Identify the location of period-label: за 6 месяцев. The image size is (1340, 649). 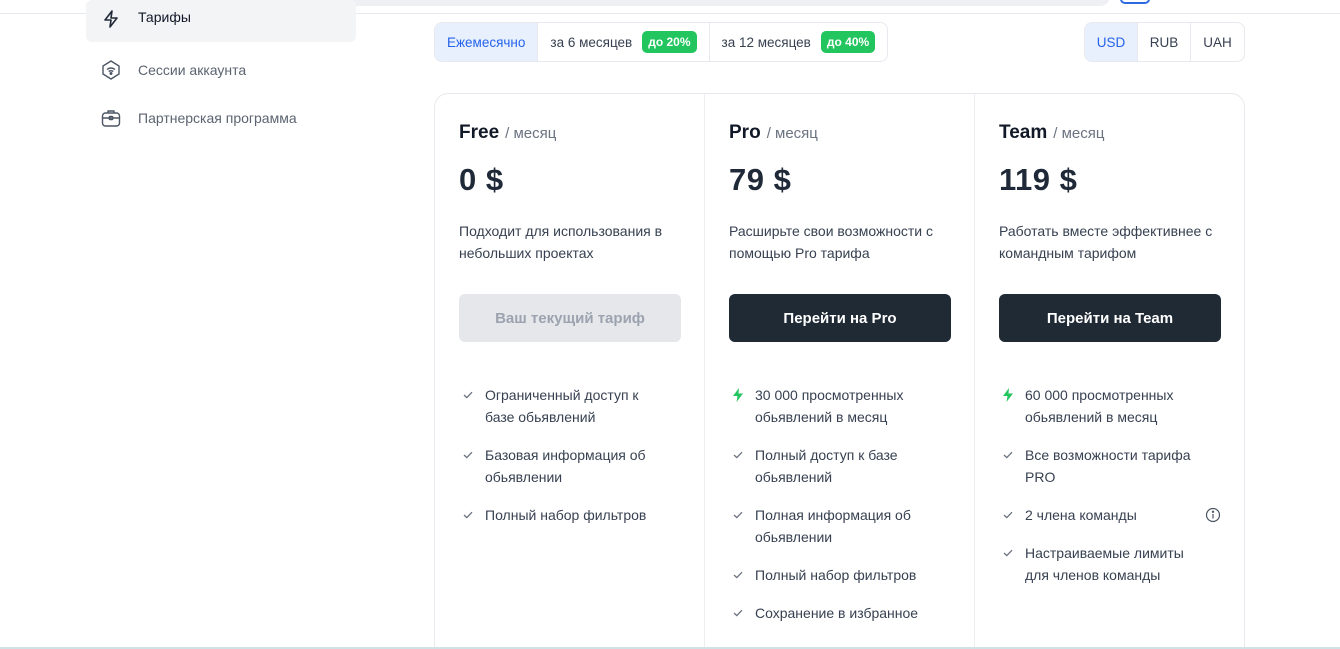
(591, 42).